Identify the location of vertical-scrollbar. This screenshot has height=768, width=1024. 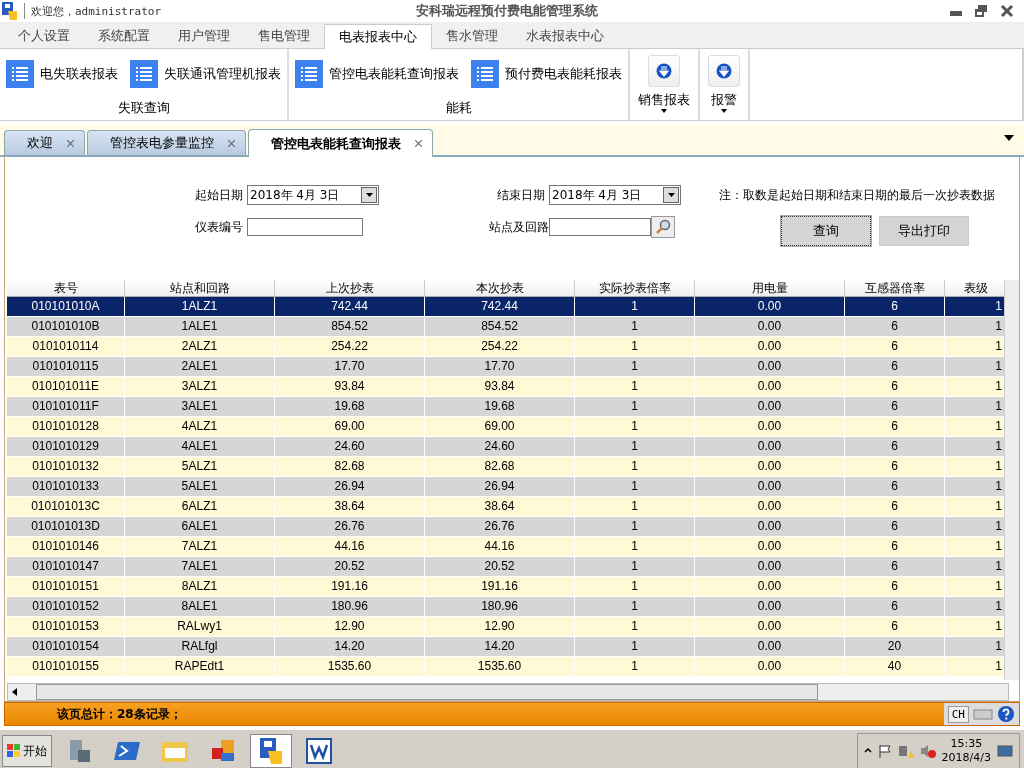
(1011, 480).